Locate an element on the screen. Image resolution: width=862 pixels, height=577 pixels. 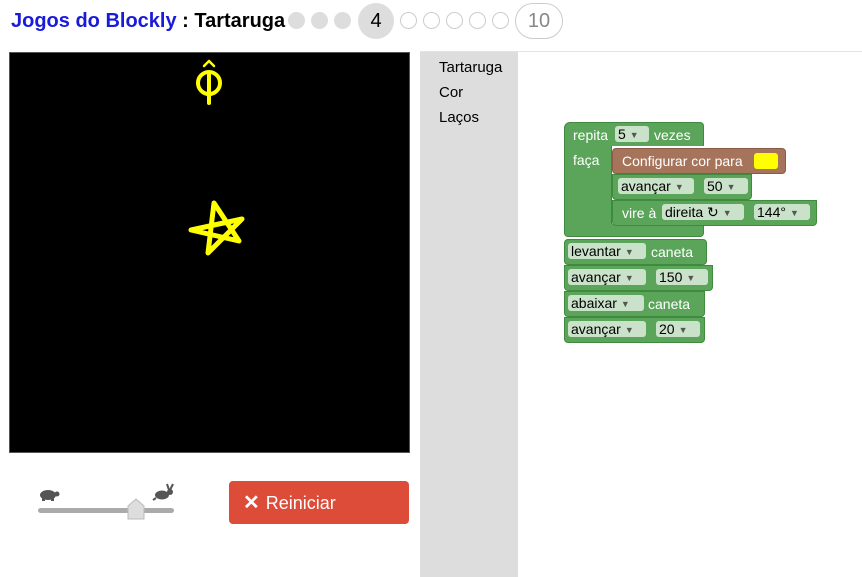
repeat-count-value: 5 is located at coordinates (622, 134).